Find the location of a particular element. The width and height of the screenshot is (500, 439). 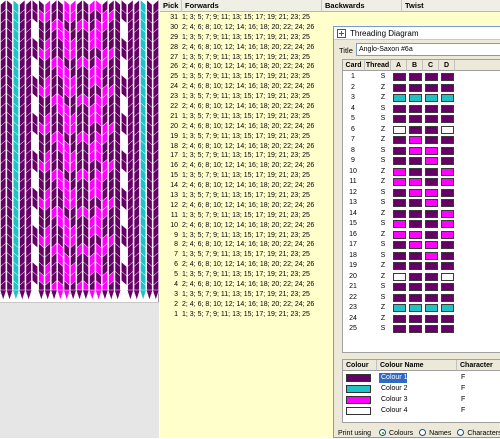

card-row: 5S is located at coordinates (421, 119).